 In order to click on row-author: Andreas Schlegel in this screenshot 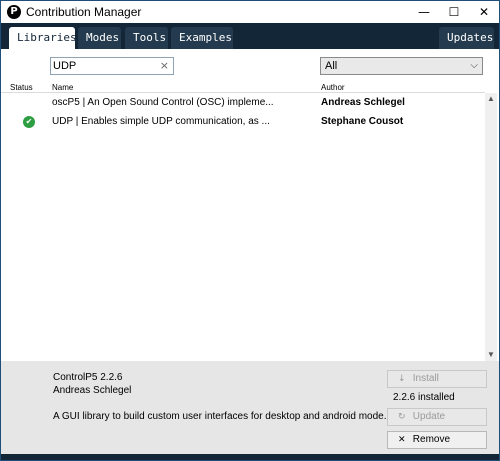, I will do `click(363, 102)`.